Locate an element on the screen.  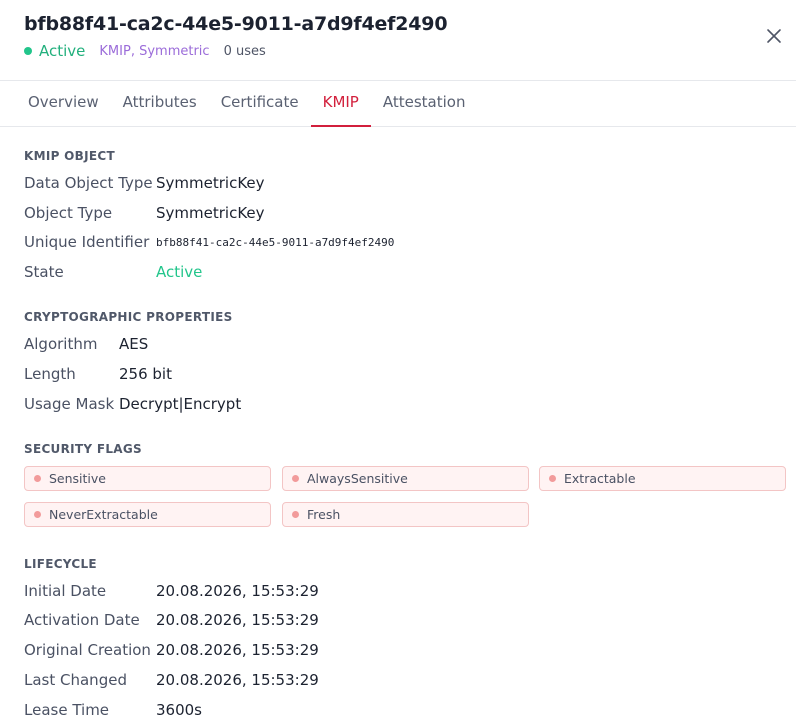
flag-label: Extractable is located at coordinates (600, 478).